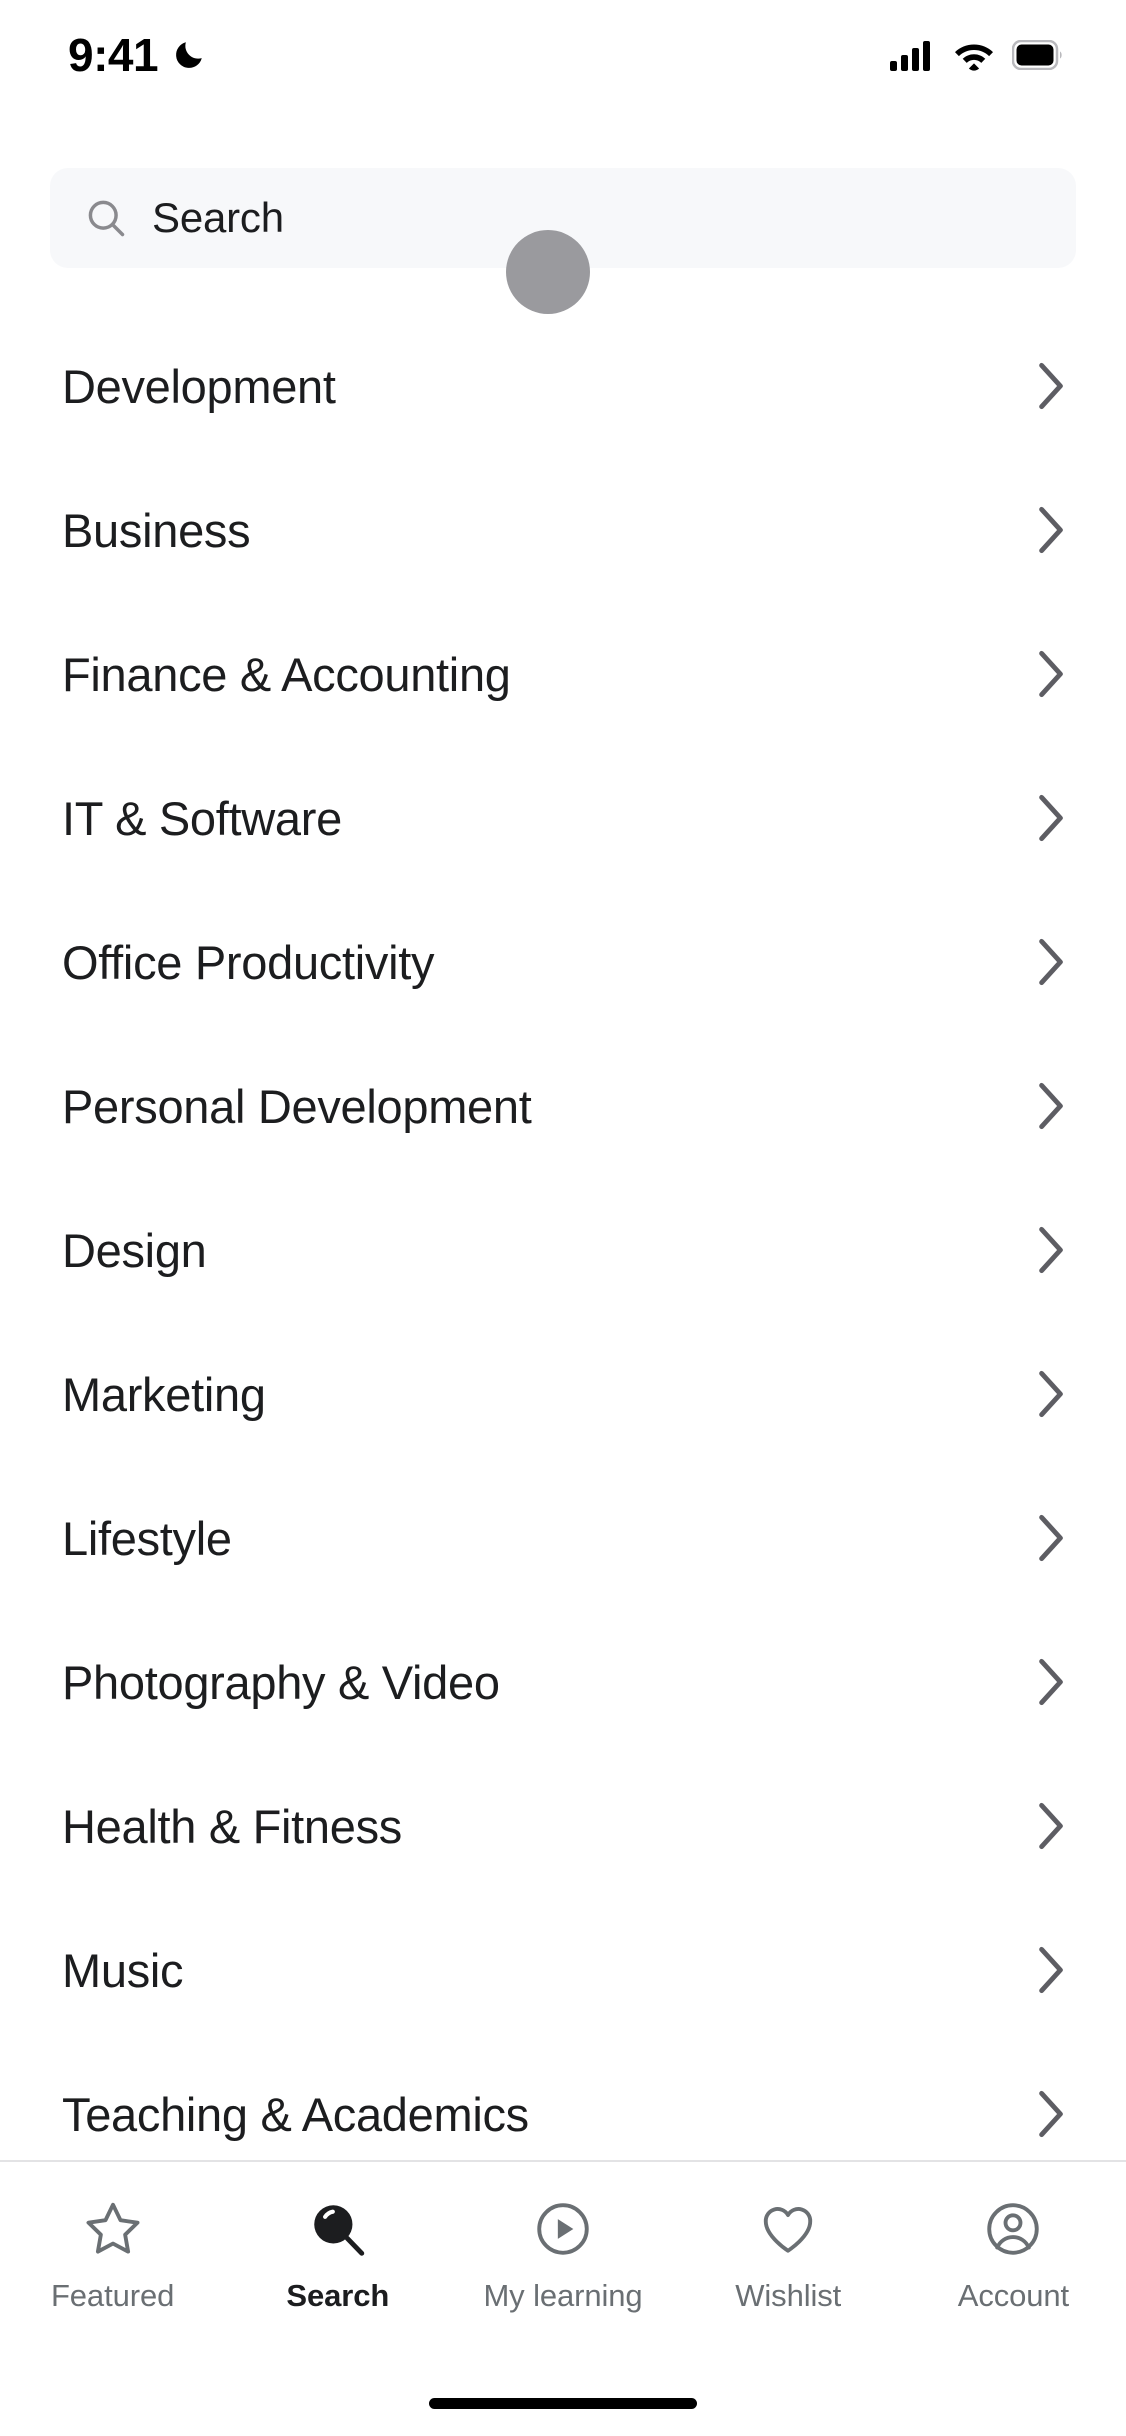 This screenshot has width=1126, height=2436. I want to click on home-indicator, so click(563, 2403).